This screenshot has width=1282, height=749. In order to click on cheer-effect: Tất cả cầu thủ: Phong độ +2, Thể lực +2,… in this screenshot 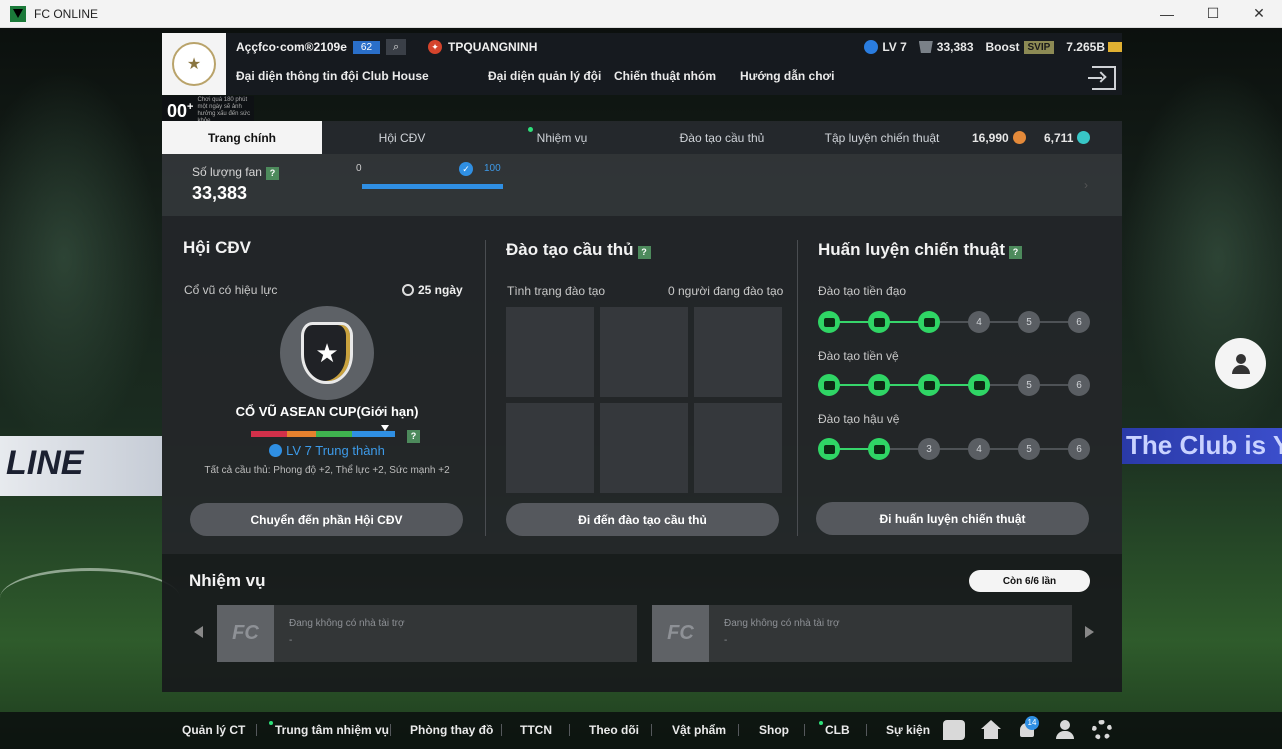, I will do `click(327, 470)`.